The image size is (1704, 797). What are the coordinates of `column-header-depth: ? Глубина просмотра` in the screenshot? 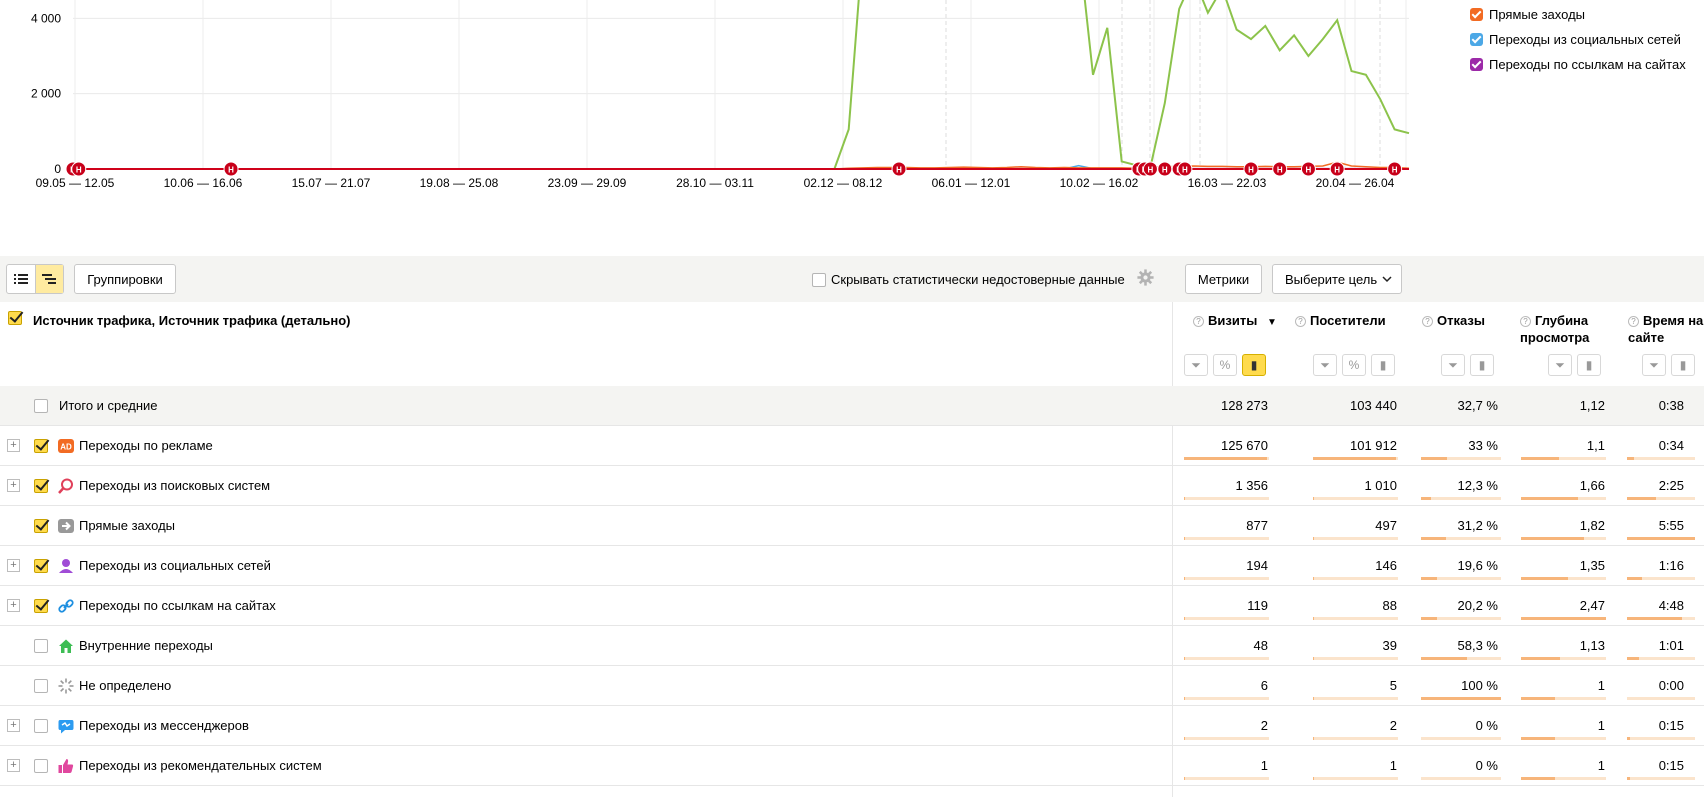 It's located at (1560, 329).